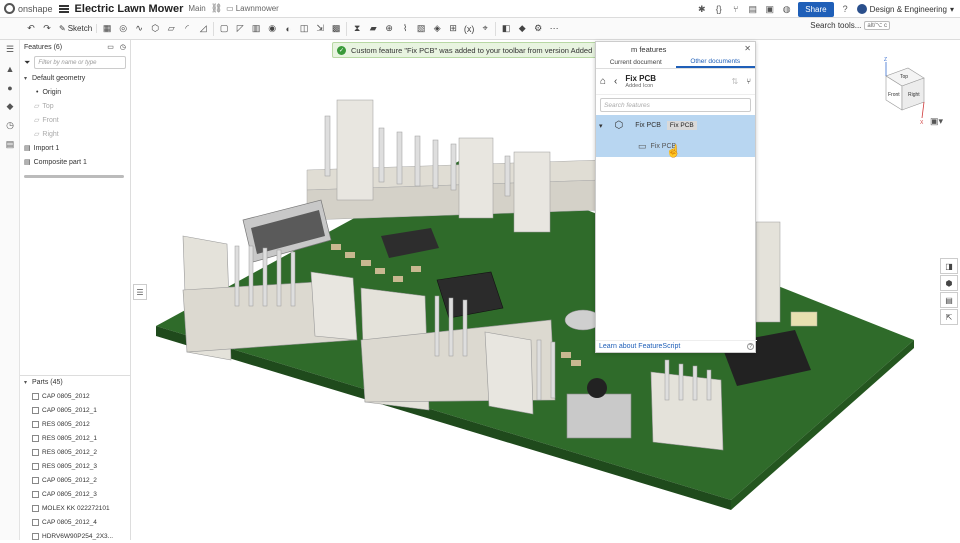 This screenshot has height=543, width=960. Describe the element at coordinates (203, 29) in the screenshot. I see `chamfer-icon: ◿` at that location.